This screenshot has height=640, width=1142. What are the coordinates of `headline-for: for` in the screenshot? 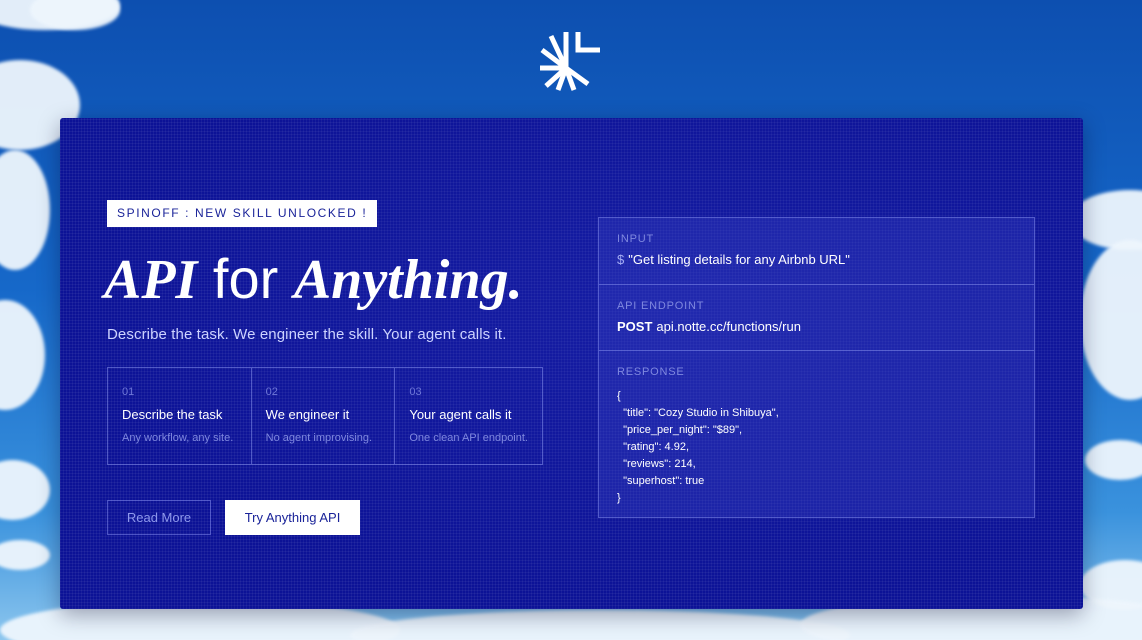 It's located at (245, 278).